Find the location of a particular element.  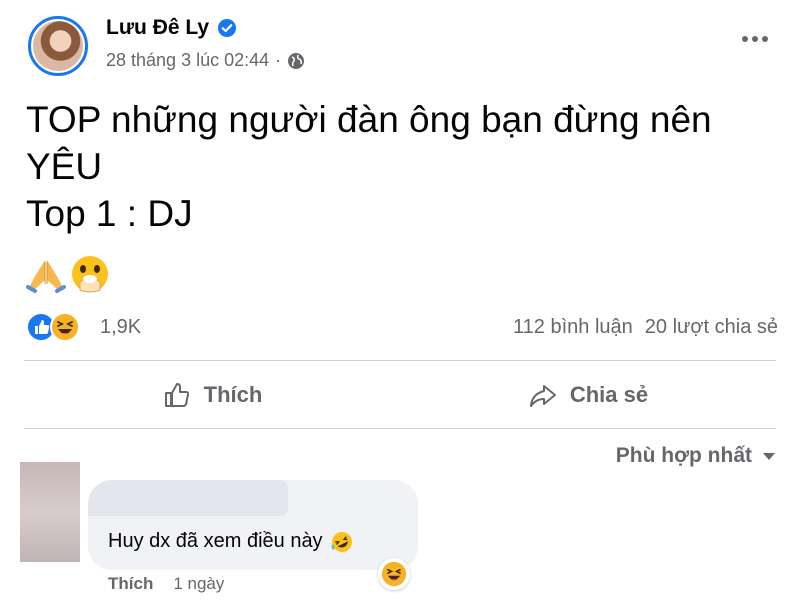

author-row: Lưu Đê Ly is located at coordinates (171, 28).